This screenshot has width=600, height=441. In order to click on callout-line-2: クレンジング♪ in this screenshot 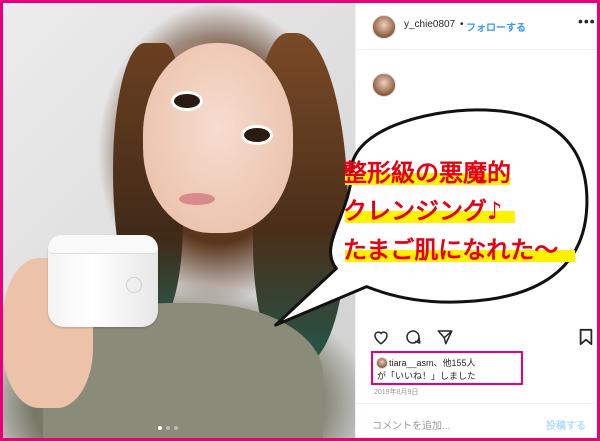, I will do `click(423, 211)`.